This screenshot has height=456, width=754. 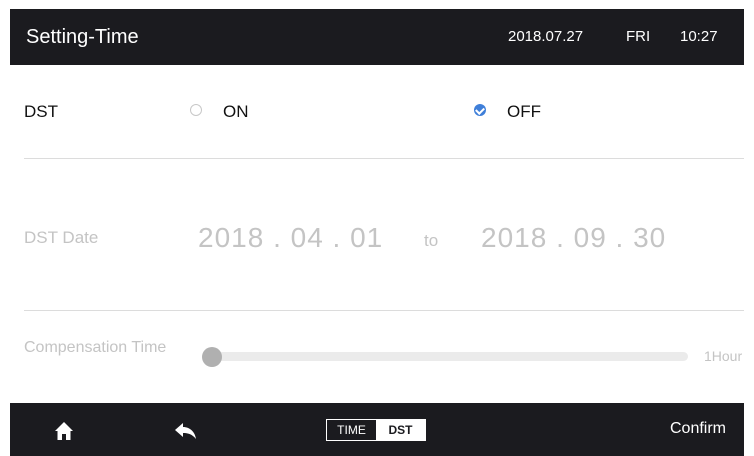 What do you see at coordinates (400, 430) in the screenshot?
I see `tab-dst: DST` at bounding box center [400, 430].